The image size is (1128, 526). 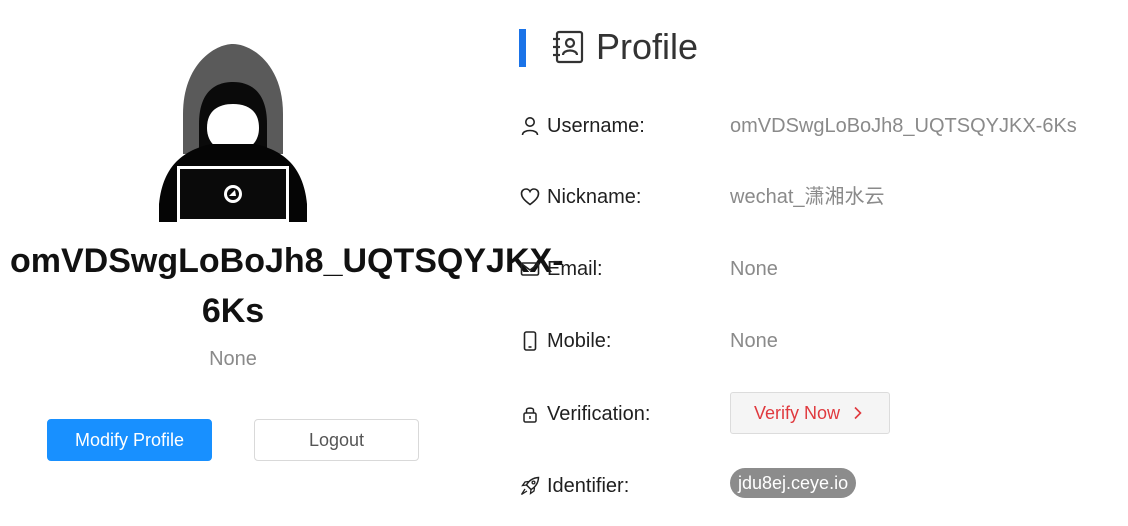 I want to click on field-label: Username:, so click(x=596, y=126).